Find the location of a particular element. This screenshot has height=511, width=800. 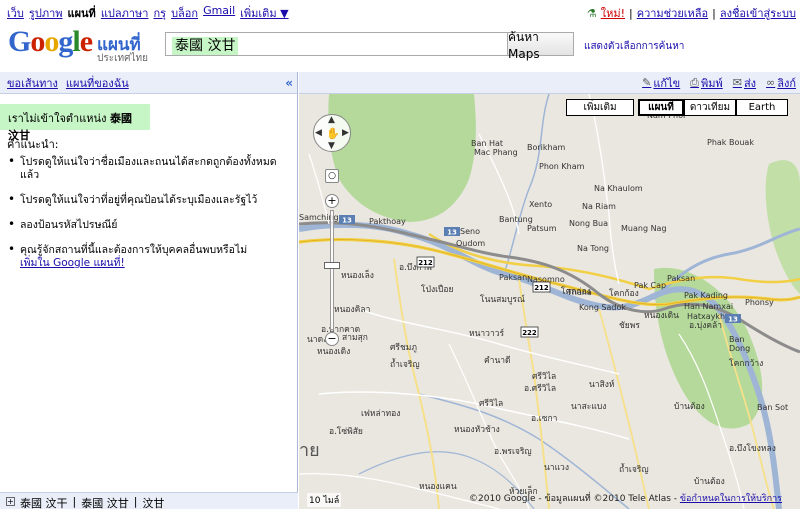

nav-translate: แปลภาษา is located at coordinates (125, 13).